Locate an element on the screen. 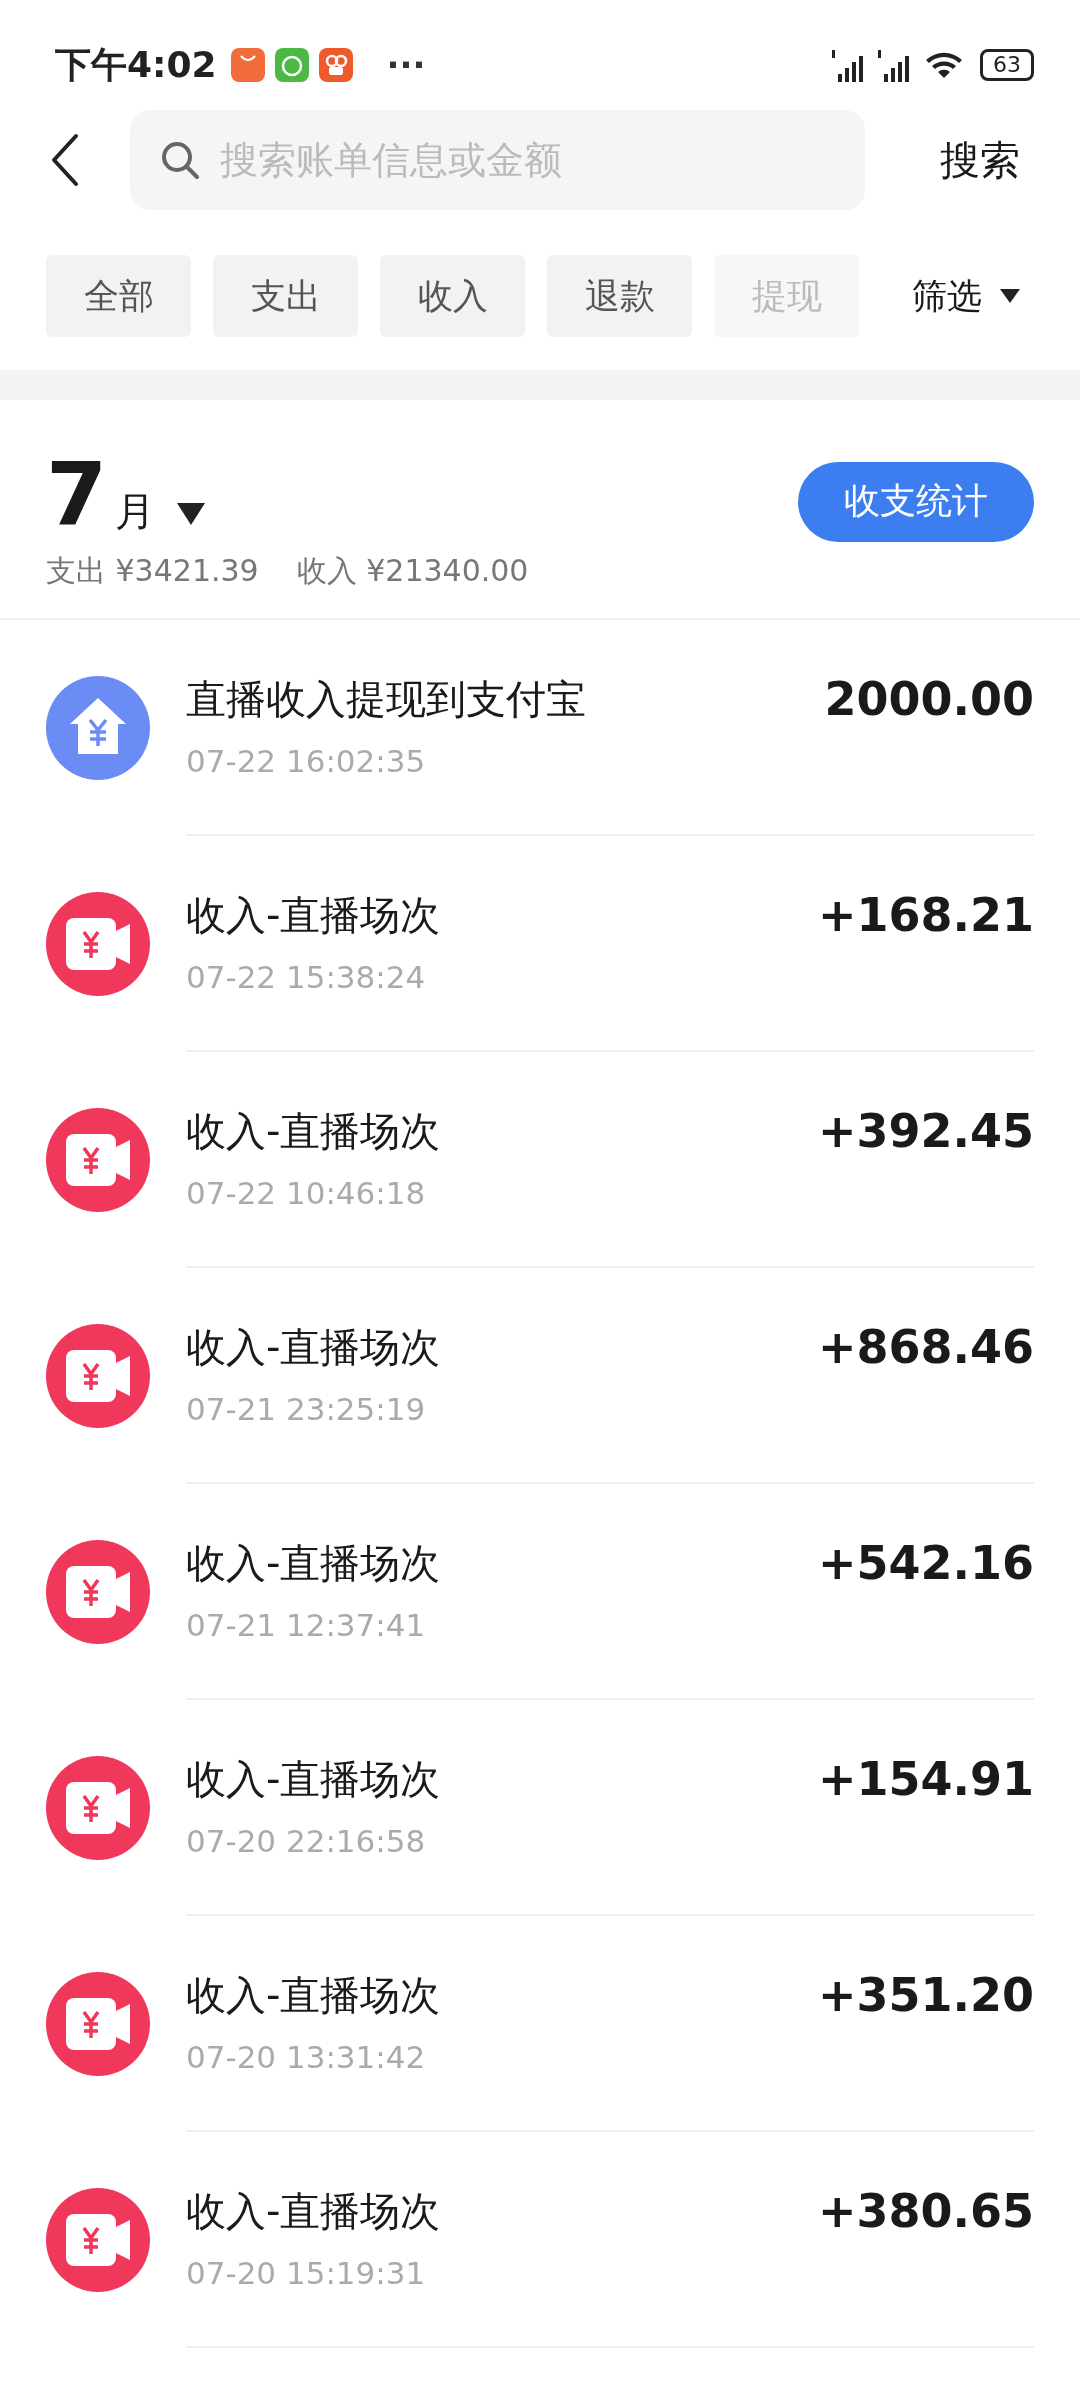 This screenshot has width=1080, height=2400. transaction-amount: 2000.00 is located at coordinates (929, 700).